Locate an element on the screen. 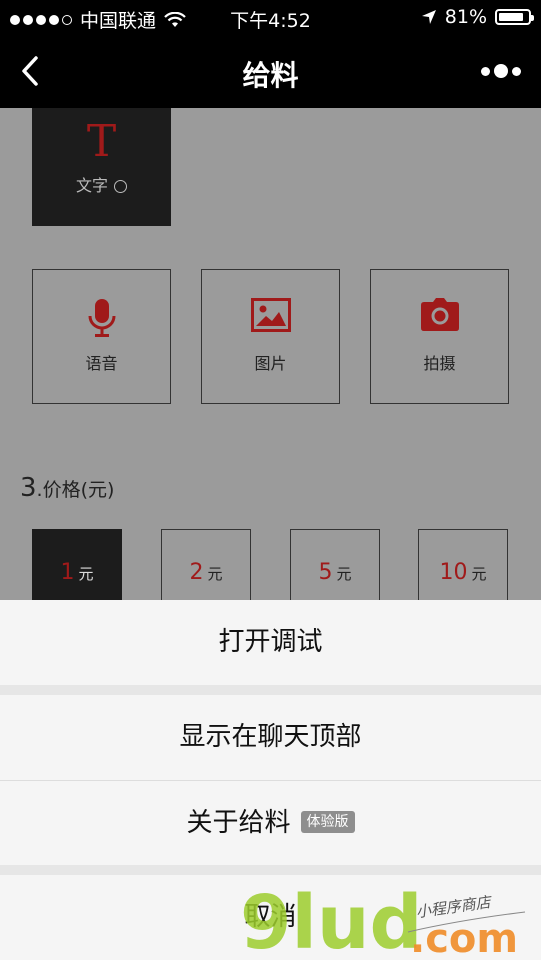  voice-button: 语音 is located at coordinates (101, 336).